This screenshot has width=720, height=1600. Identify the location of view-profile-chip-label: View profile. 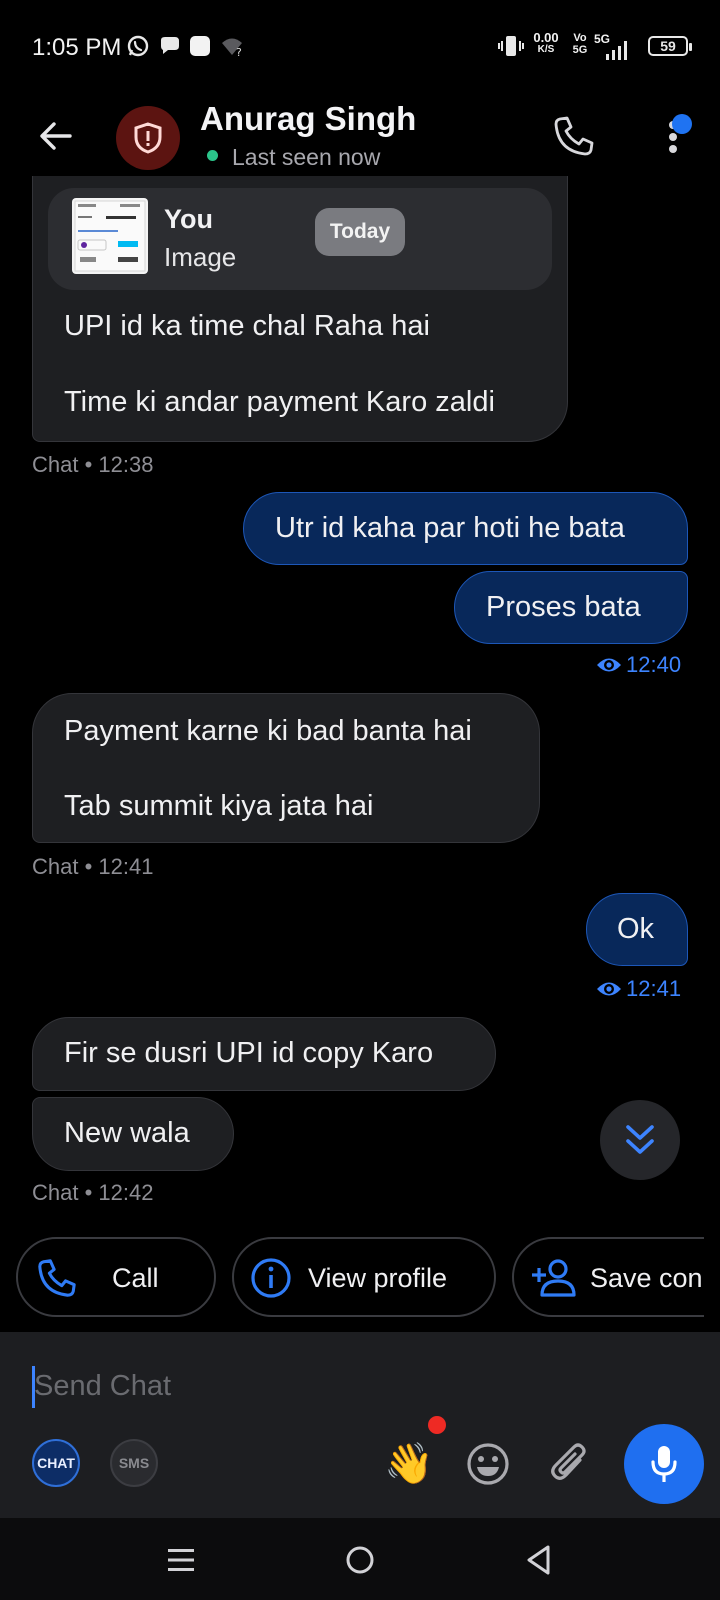
(378, 1278).